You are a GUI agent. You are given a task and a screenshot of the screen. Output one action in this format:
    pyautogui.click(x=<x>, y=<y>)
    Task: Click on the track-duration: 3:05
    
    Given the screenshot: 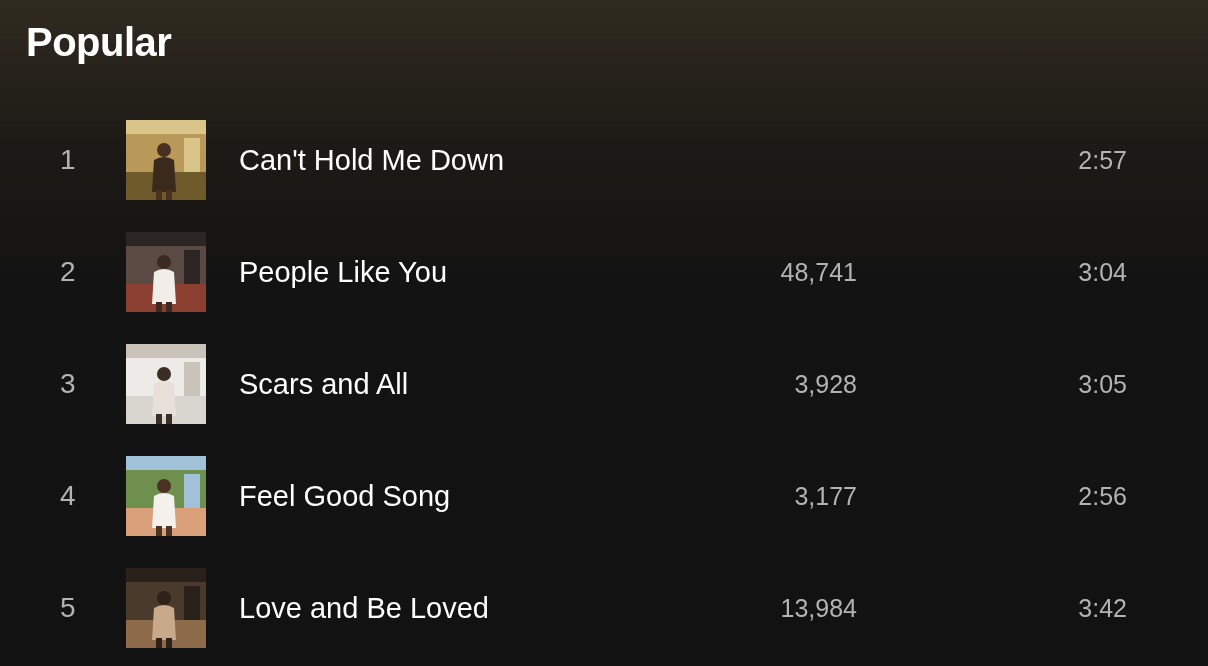 What is the action you would take?
    pyautogui.click(x=1102, y=384)
    